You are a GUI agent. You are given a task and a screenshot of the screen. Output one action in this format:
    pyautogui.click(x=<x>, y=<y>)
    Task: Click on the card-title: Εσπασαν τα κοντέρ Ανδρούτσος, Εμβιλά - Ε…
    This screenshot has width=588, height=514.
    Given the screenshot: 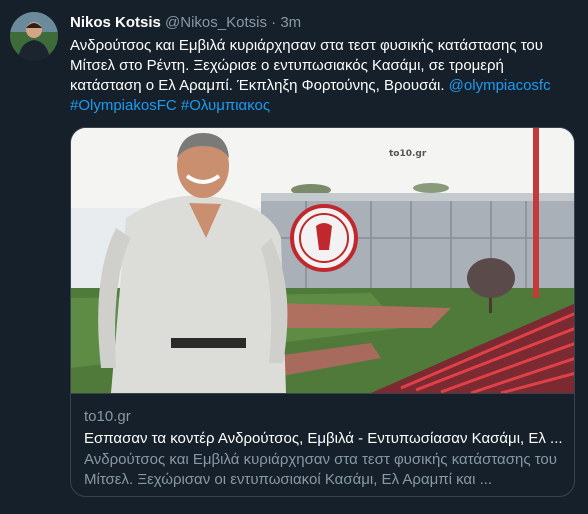 What is the action you would take?
    pyautogui.click(x=324, y=439)
    